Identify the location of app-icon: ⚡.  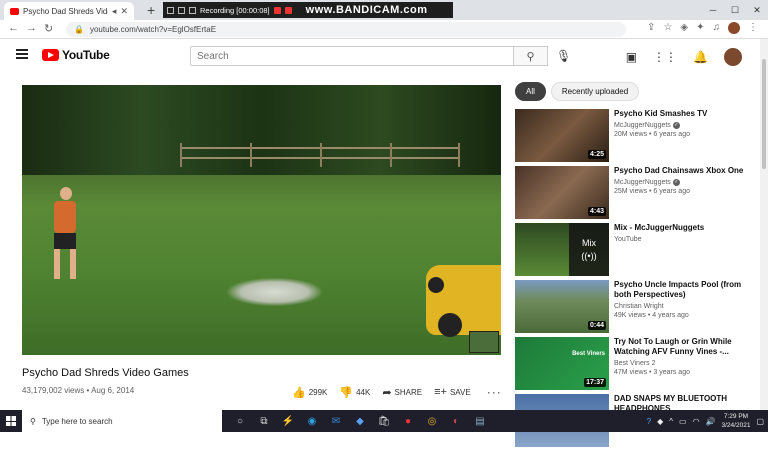
(288, 421).